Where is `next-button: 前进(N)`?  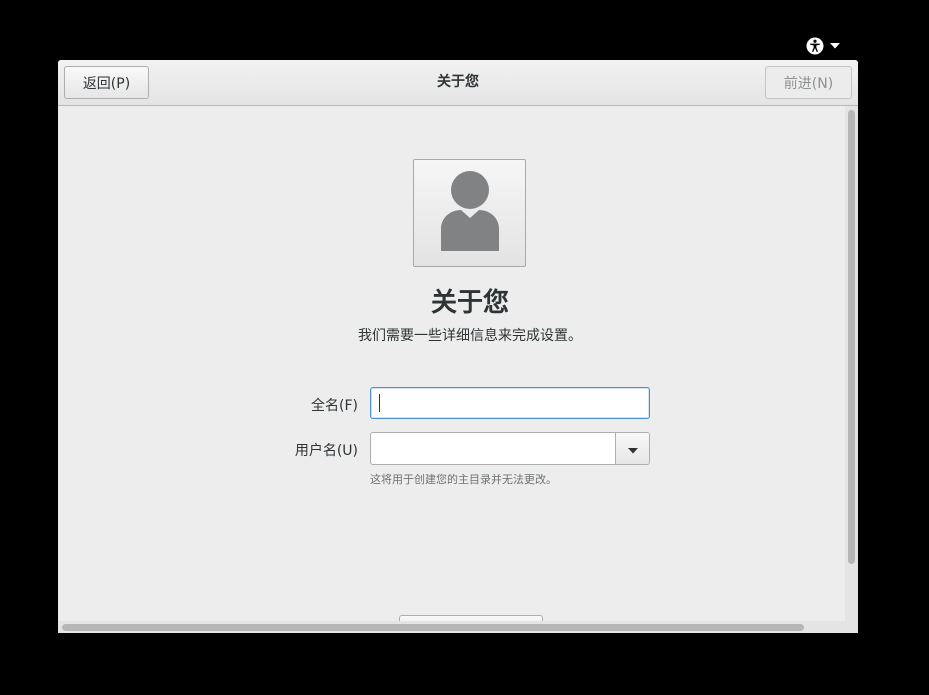 next-button: 前进(N) is located at coordinates (808, 82).